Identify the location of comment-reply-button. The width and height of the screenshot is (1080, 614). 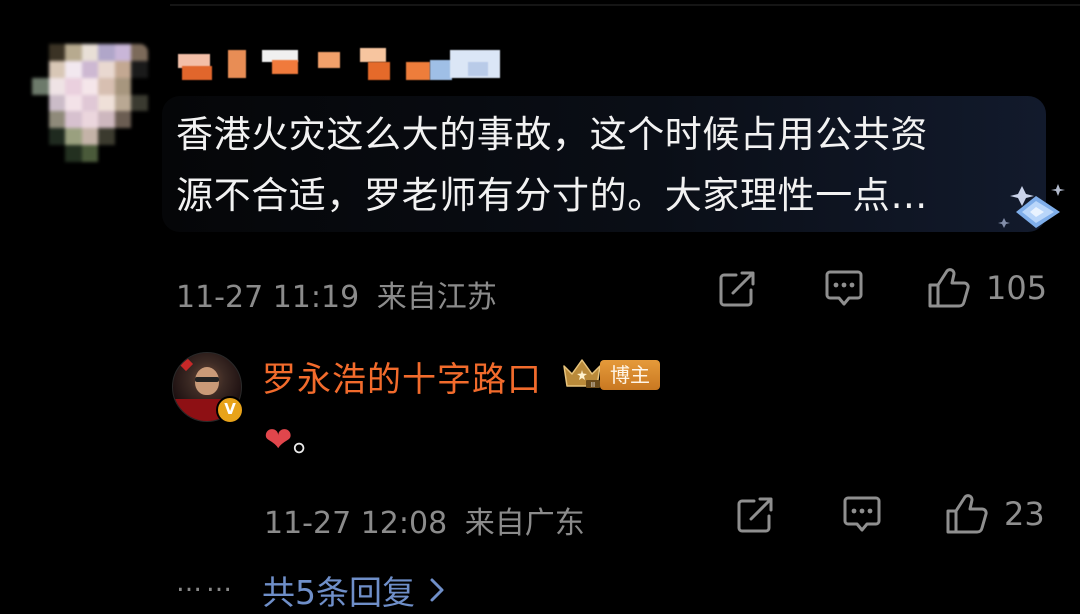
(844, 289).